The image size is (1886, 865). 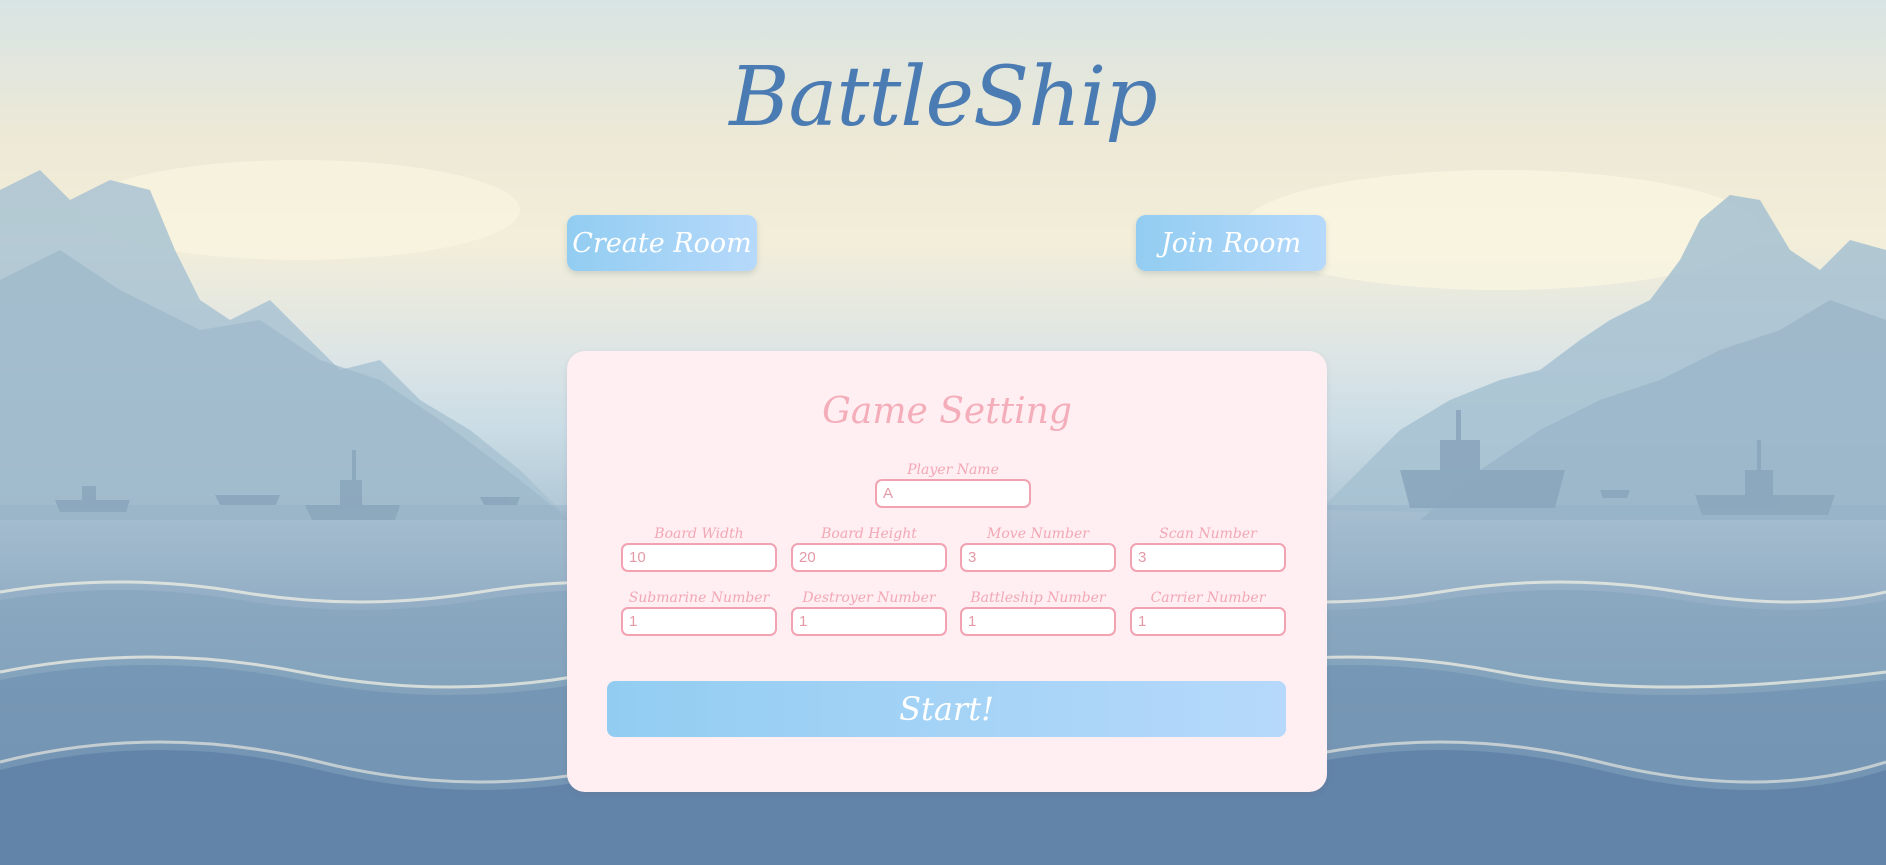 I want to click on board-height-group: Board Height, so click(x=869, y=548).